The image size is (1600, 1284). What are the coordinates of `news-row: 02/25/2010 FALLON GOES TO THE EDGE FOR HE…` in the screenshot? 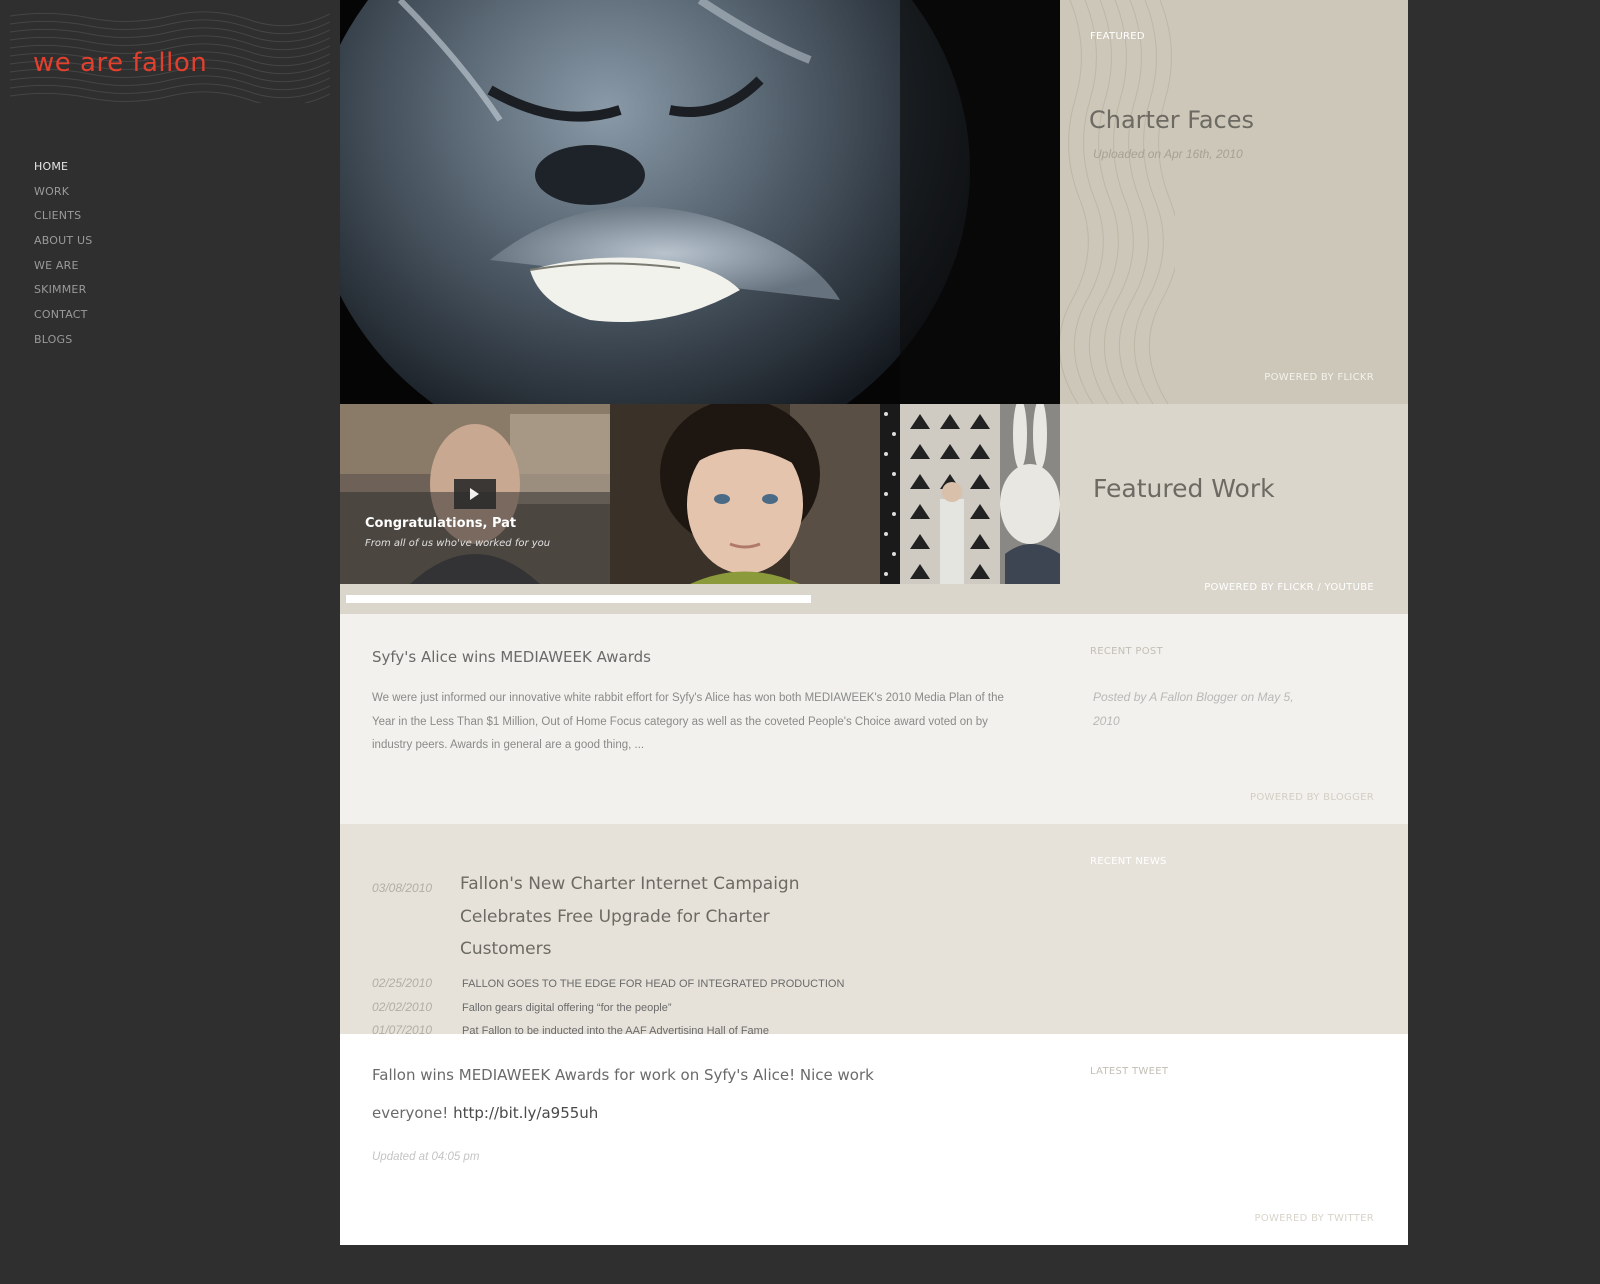 It's located at (652, 983).